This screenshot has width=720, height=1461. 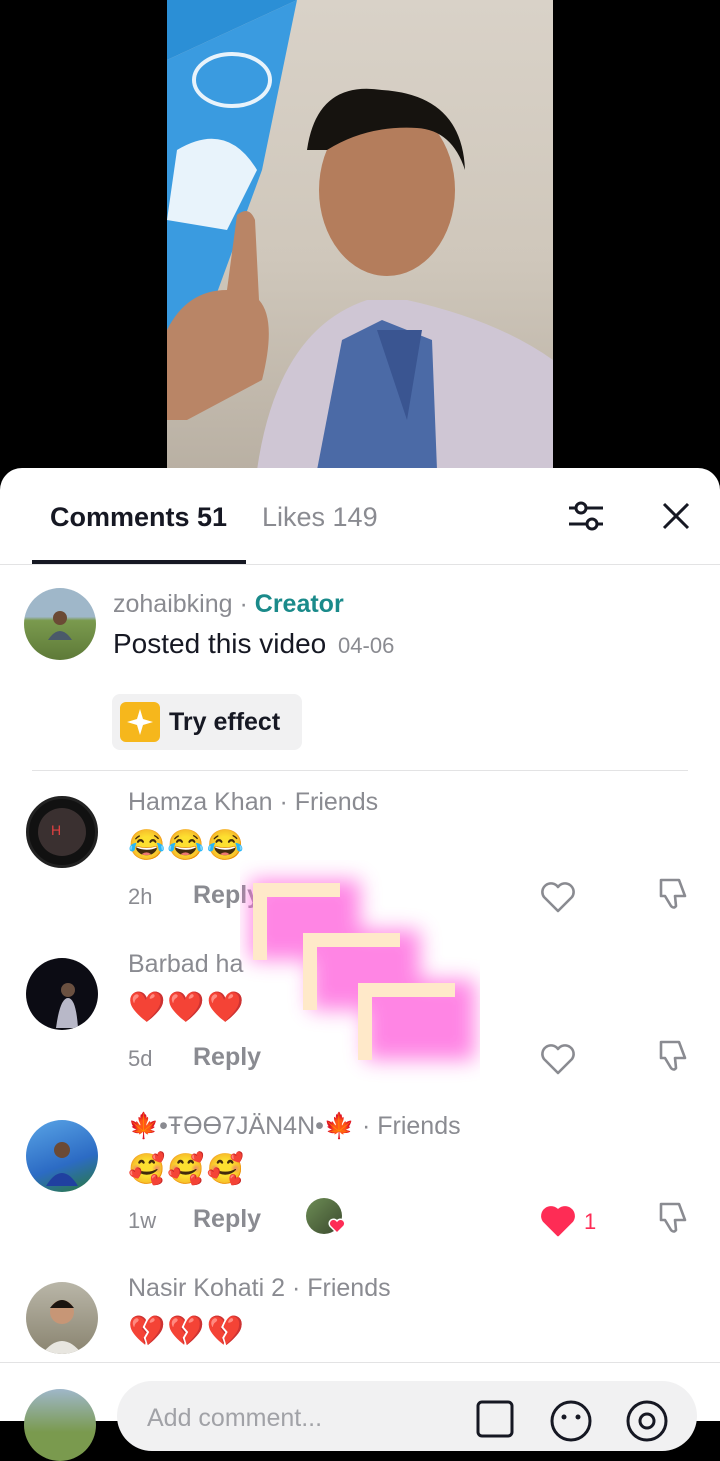 I want to click on effect-sparkle-icon, so click(x=140, y=722).